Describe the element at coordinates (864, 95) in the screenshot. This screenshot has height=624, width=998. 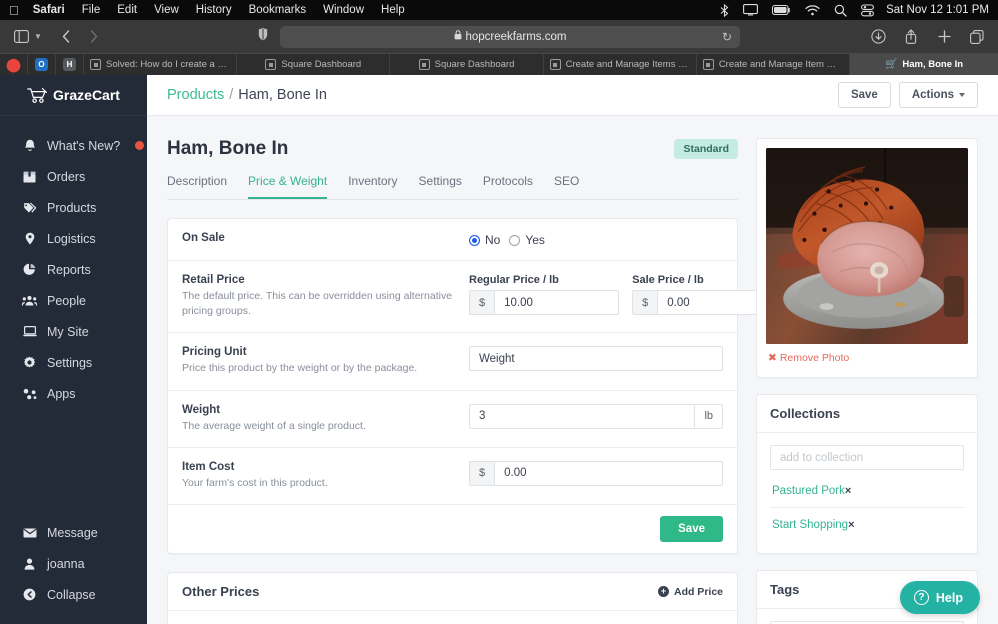
I see `save-button: Save` at that location.